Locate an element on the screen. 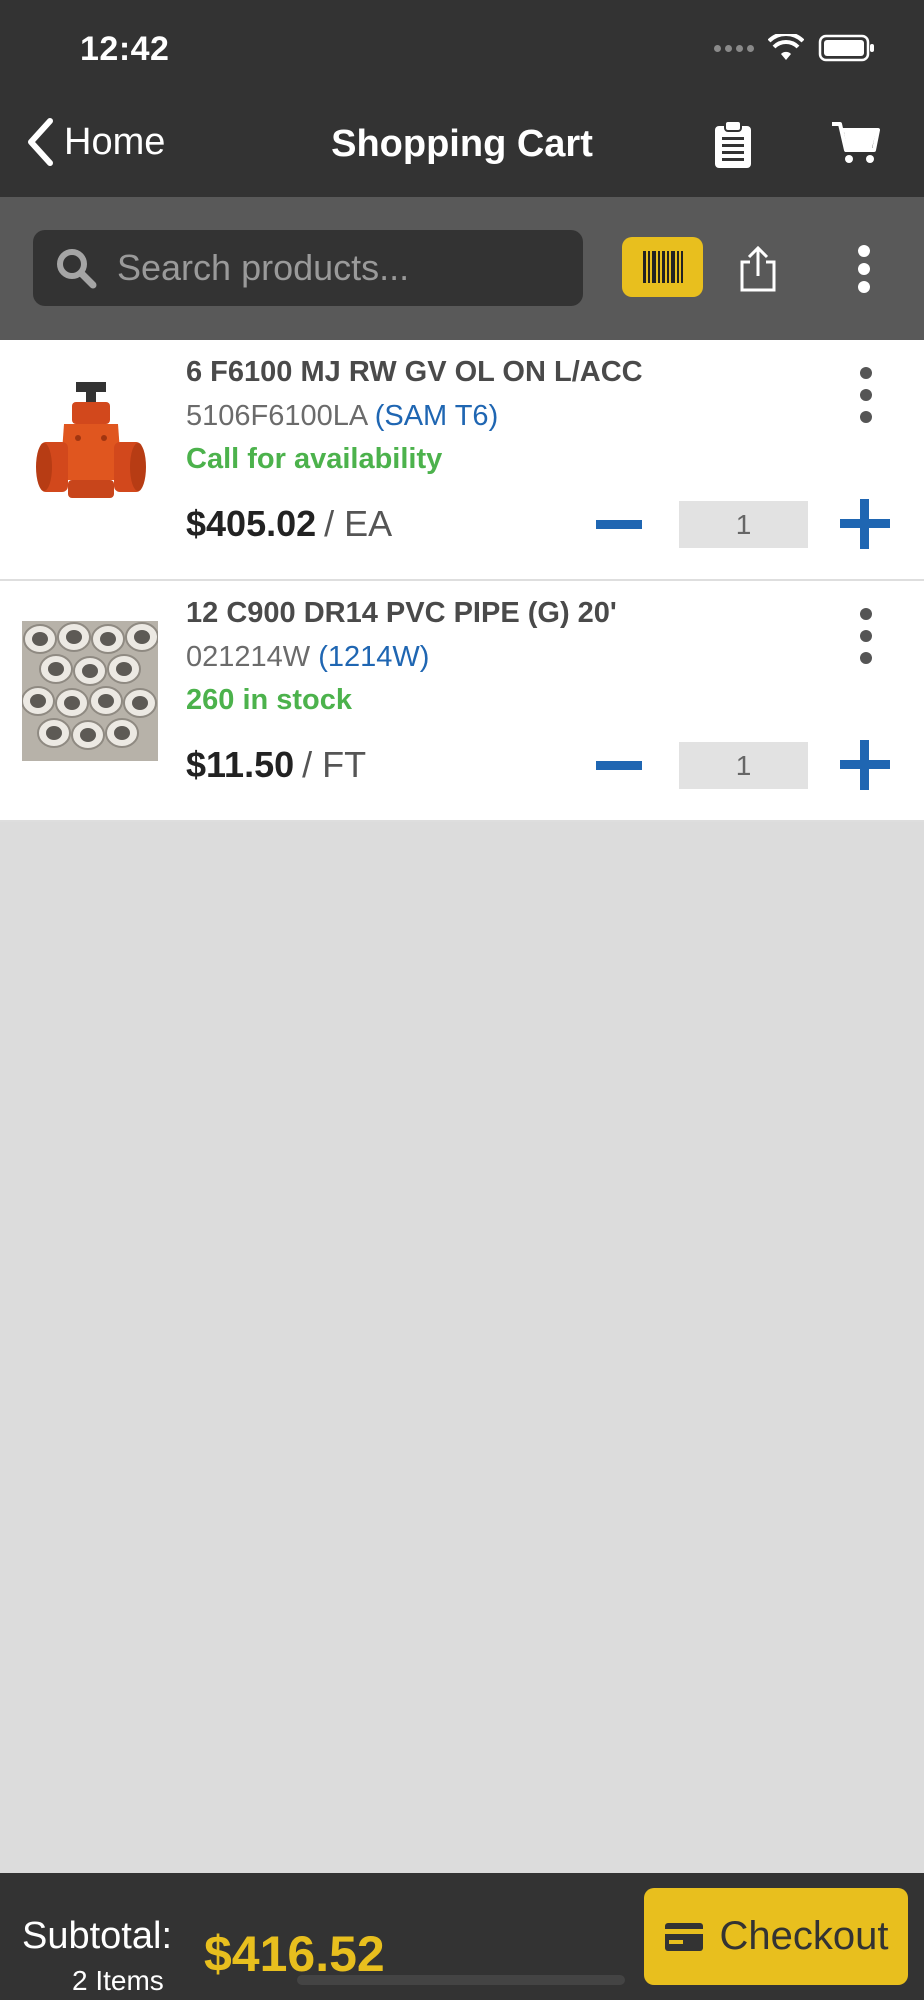 The height and width of the screenshot is (2000, 924). barcode-icon is located at coordinates (662, 267).